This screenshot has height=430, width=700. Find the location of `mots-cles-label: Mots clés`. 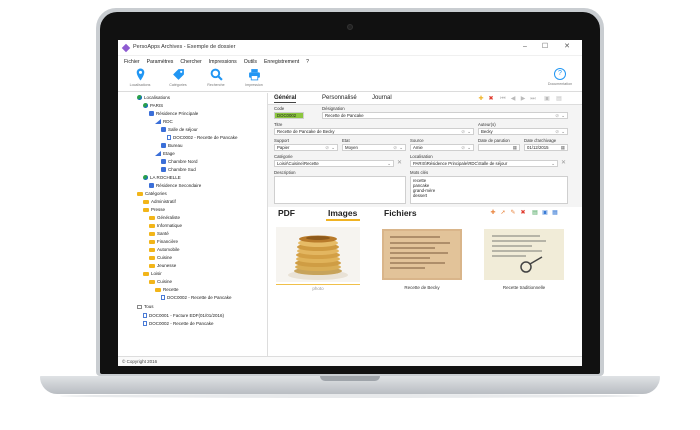

mots-cles-label: Mots clés is located at coordinates (419, 172).